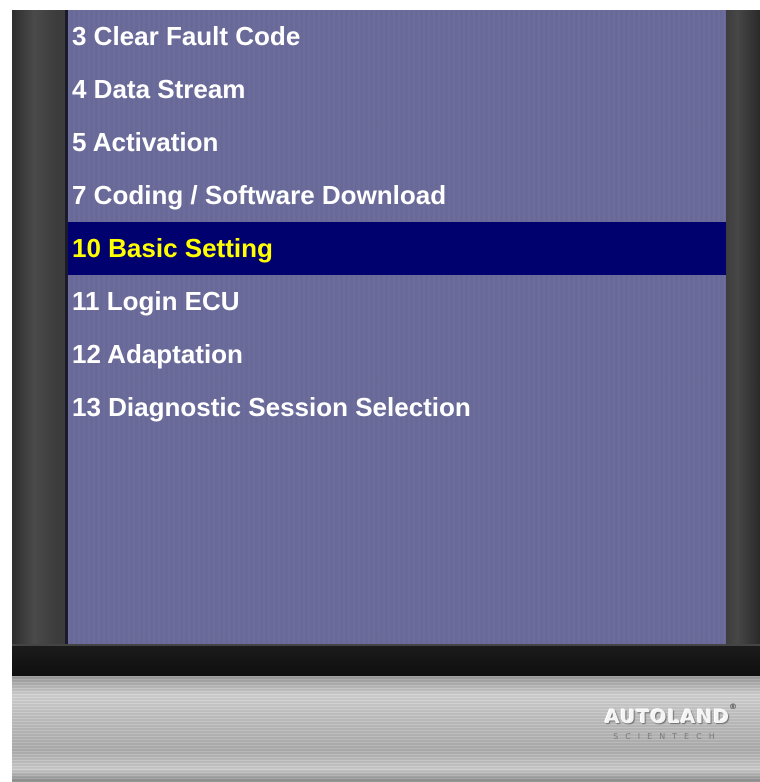 This screenshot has height=782, width=760. Describe the element at coordinates (397, 142) in the screenshot. I see `menu-item-activation: 5 Activation` at that location.